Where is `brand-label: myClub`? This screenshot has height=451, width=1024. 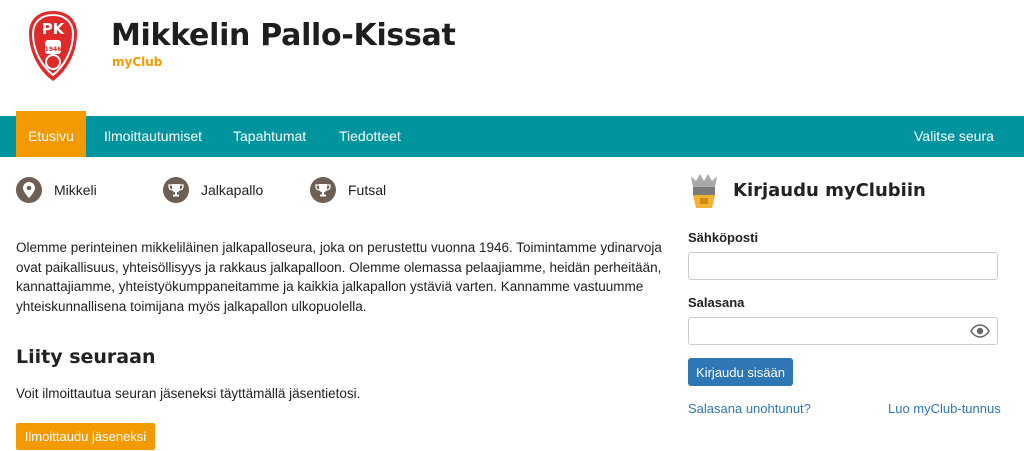
brand-label: myClub is located at coordinates (137, 62).